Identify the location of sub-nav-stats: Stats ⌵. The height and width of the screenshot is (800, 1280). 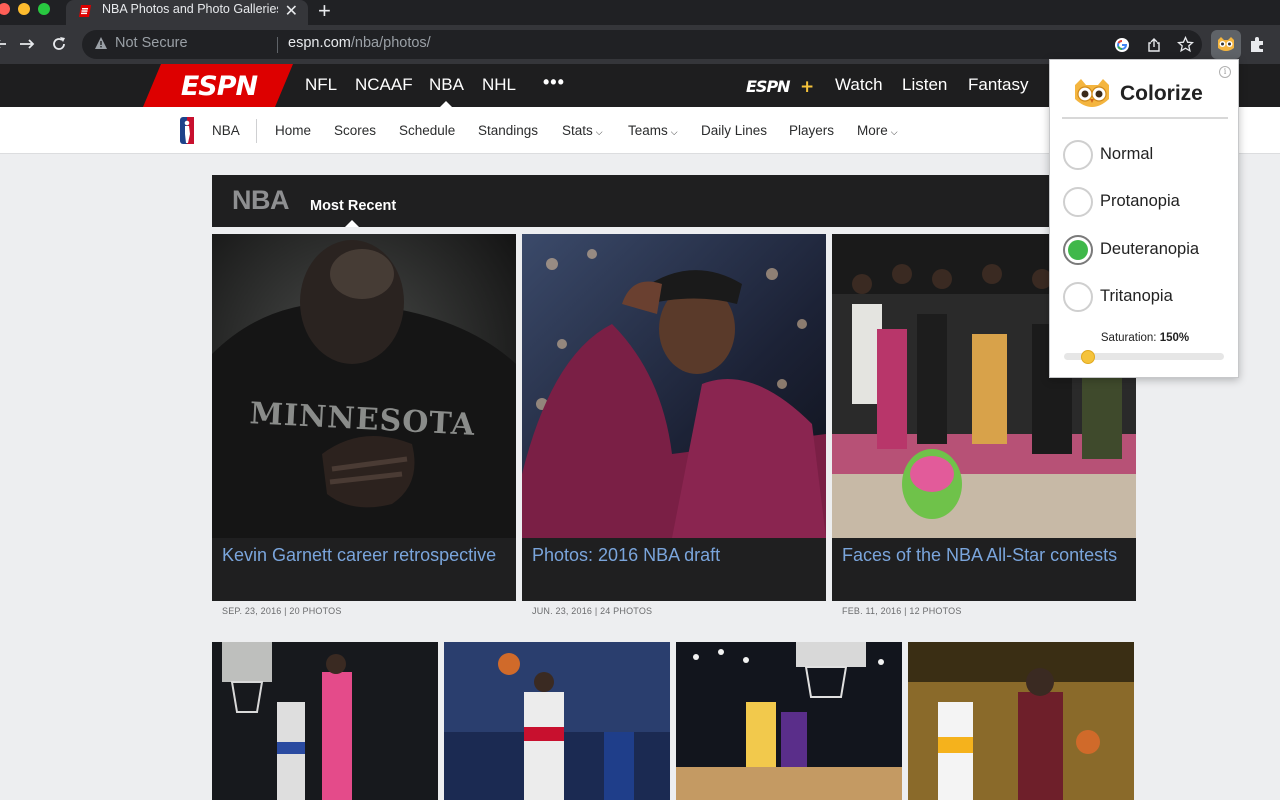
(582, 130).